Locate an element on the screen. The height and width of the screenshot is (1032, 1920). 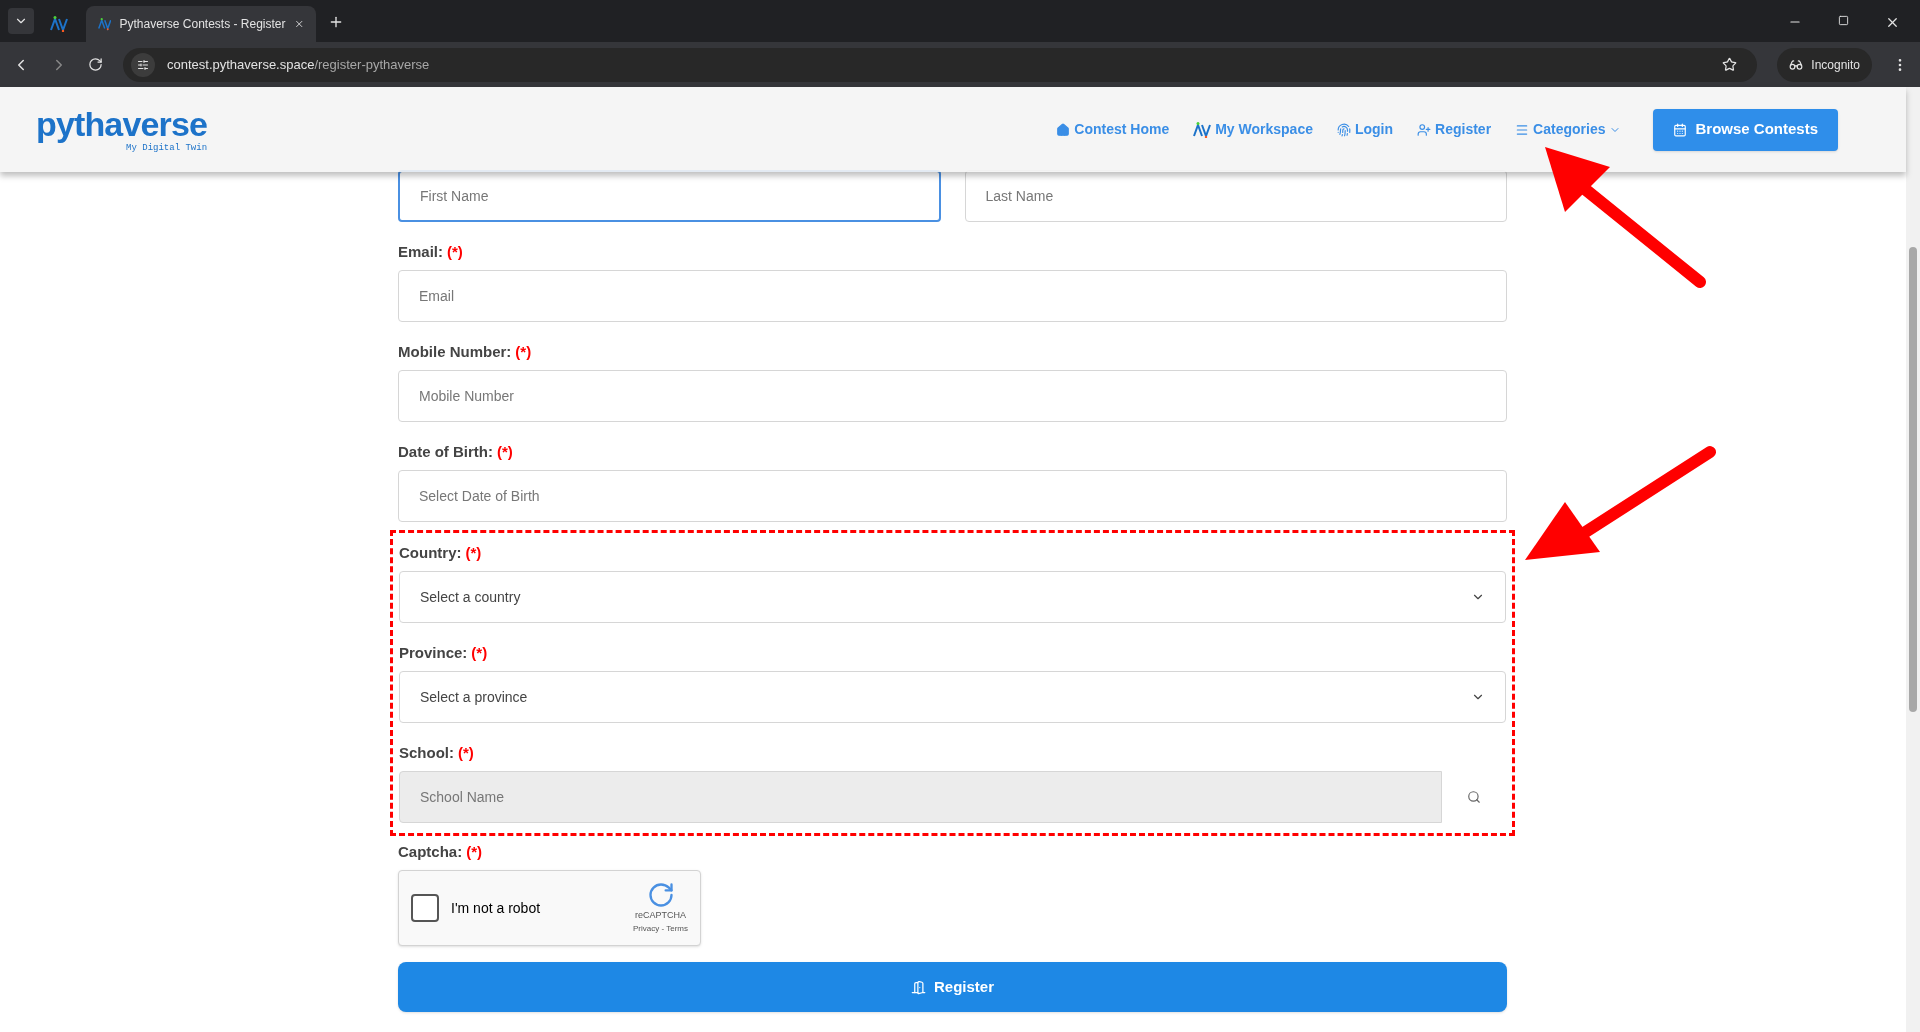
select-dropdown: Select a country is located at coordinates (952, 597).